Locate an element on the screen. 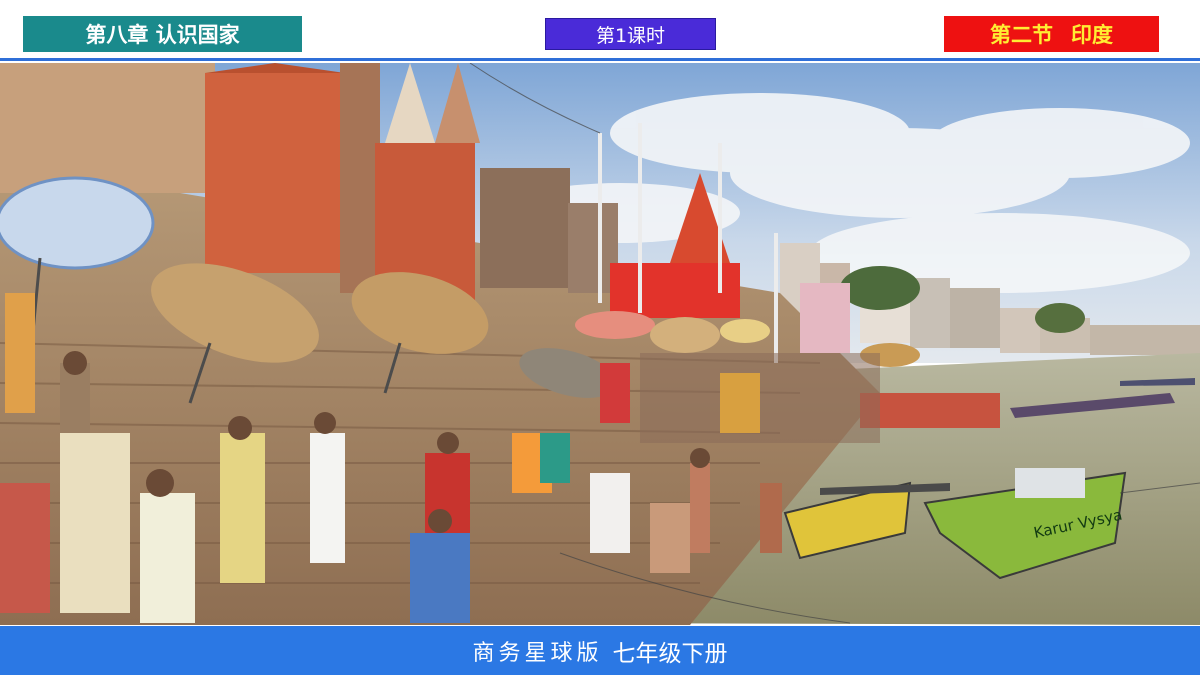  header-divider is located at coordinates (600, 59).